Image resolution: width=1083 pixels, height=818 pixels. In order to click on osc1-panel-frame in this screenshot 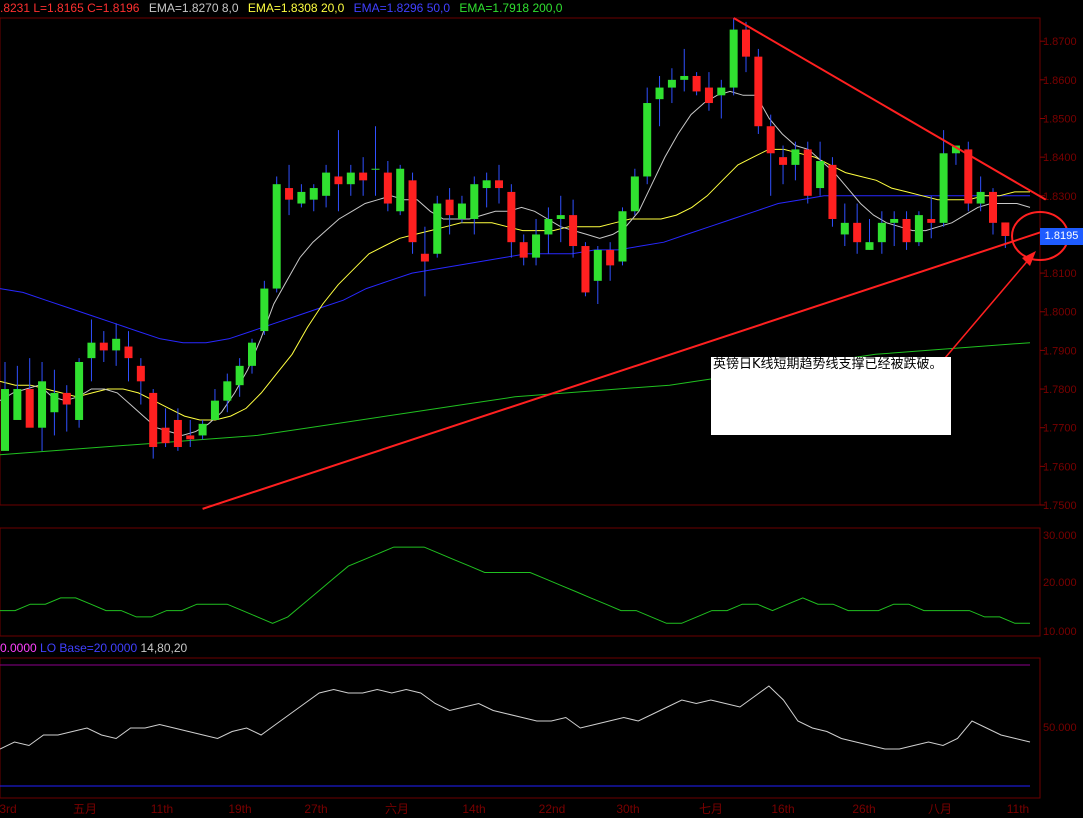, I will do `click(520, 582)`.